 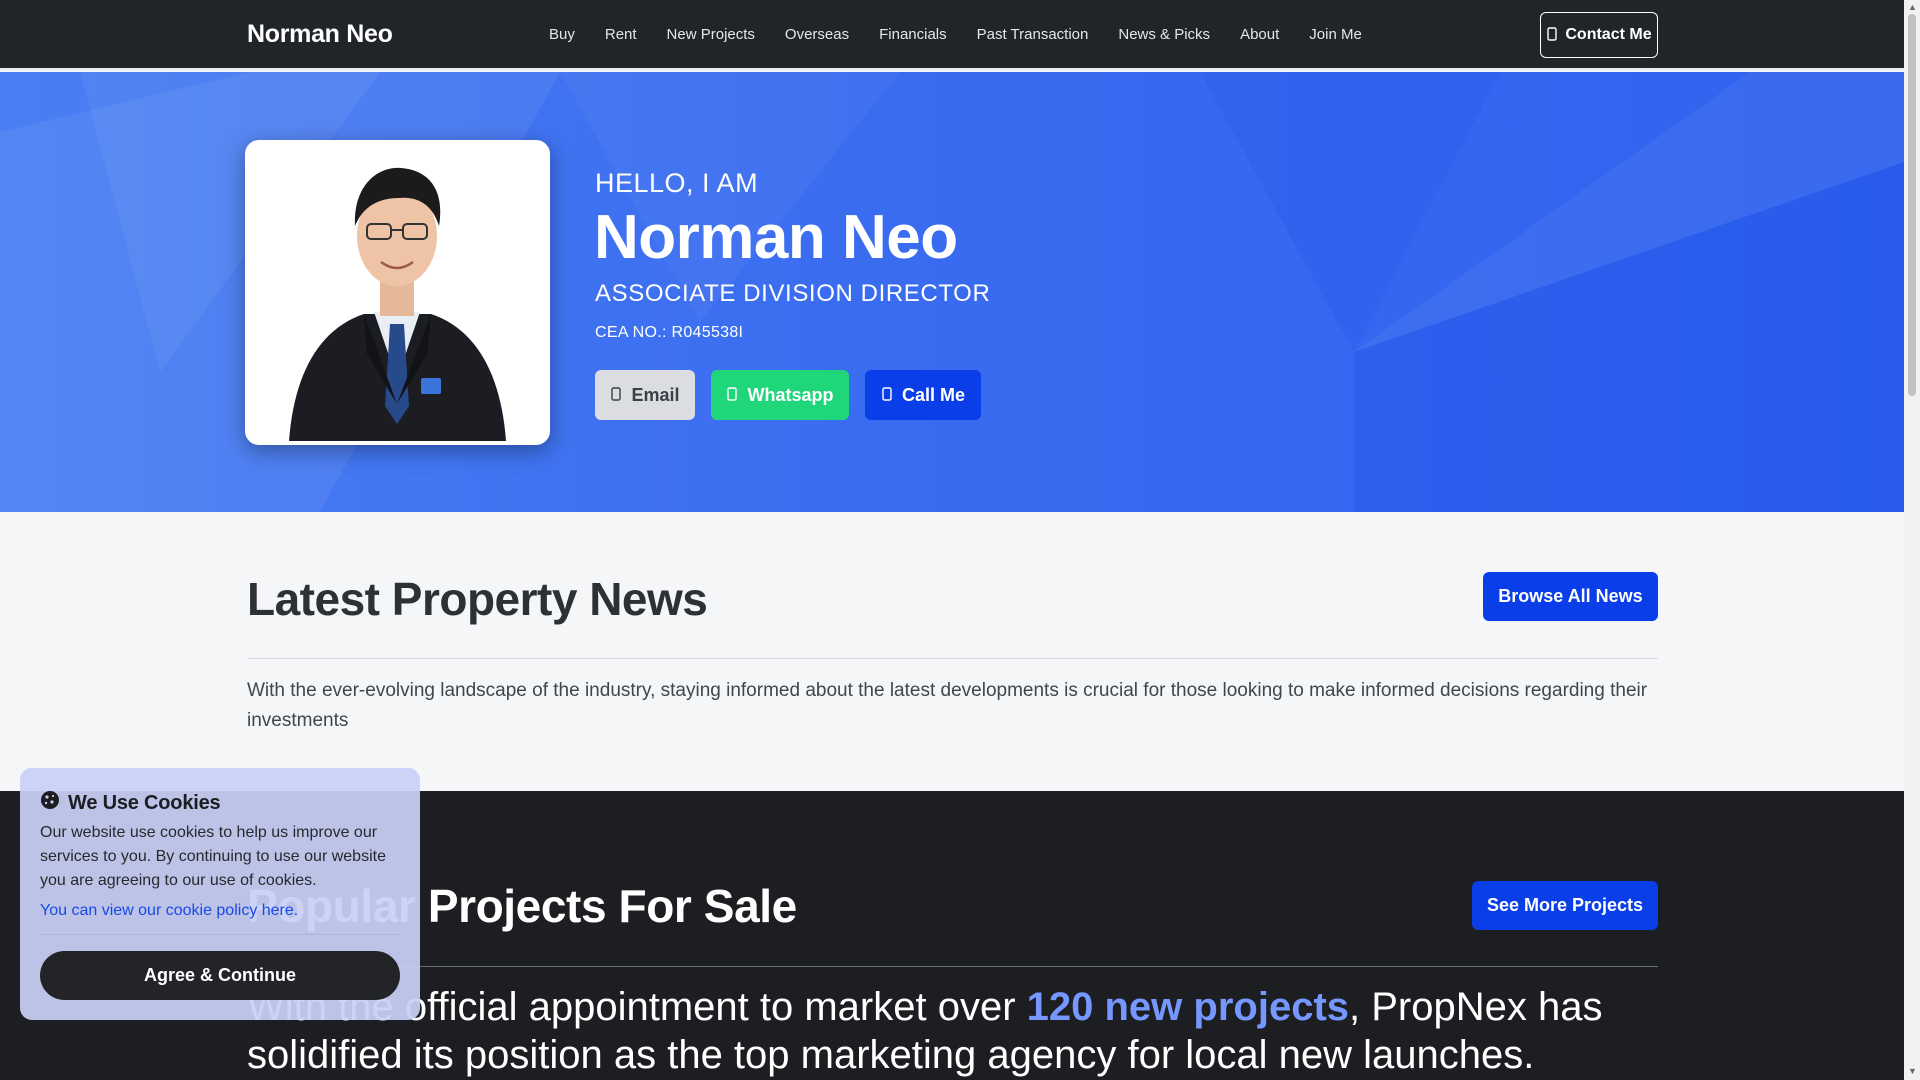 What do you see at coordinates (711, 34) in the screenshot?
I see `nav-link-new-projects: New Projects` at bounding box center [711, 34].